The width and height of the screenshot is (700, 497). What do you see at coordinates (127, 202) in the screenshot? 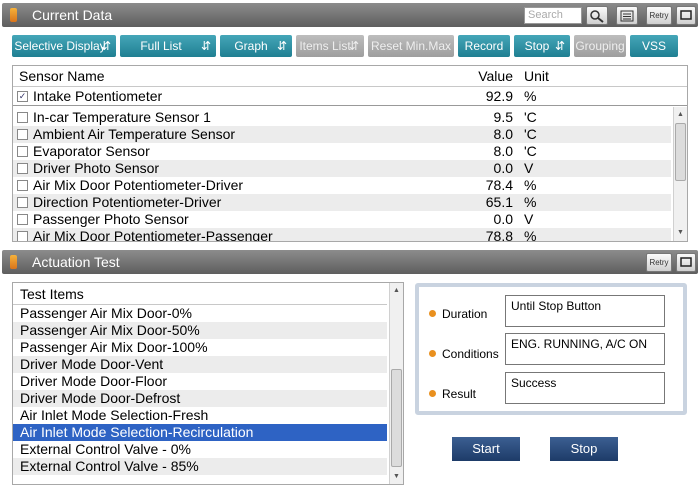
I see `sensor-name: Direction Potentiometer-Driver` at bounding box center [127, 202].